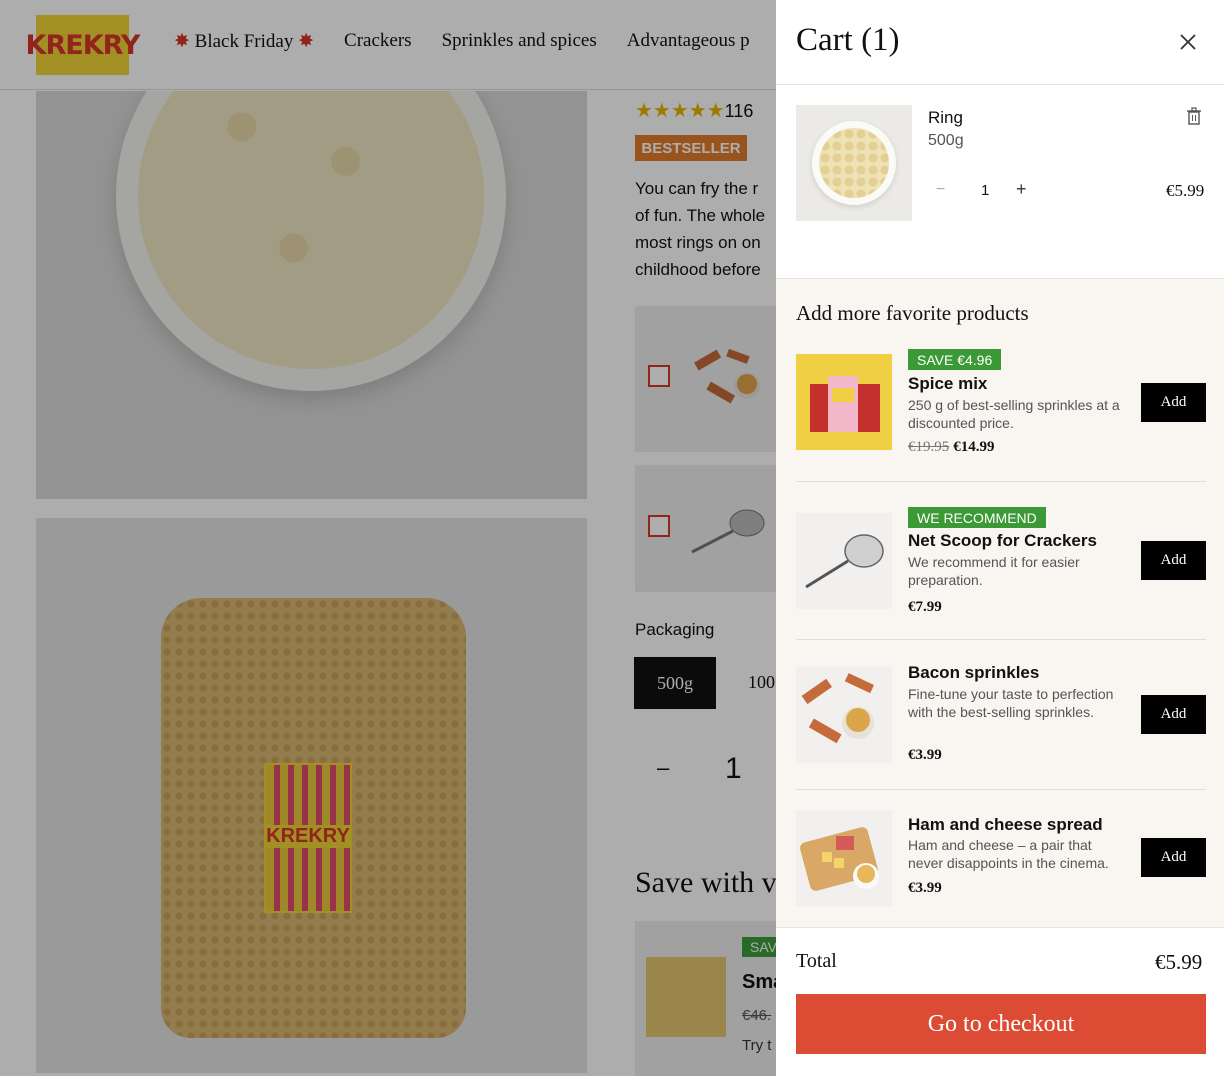 The width and height of the screenshot is (1224, 1076). I want to click on cart-item-image, so click(854, 163).